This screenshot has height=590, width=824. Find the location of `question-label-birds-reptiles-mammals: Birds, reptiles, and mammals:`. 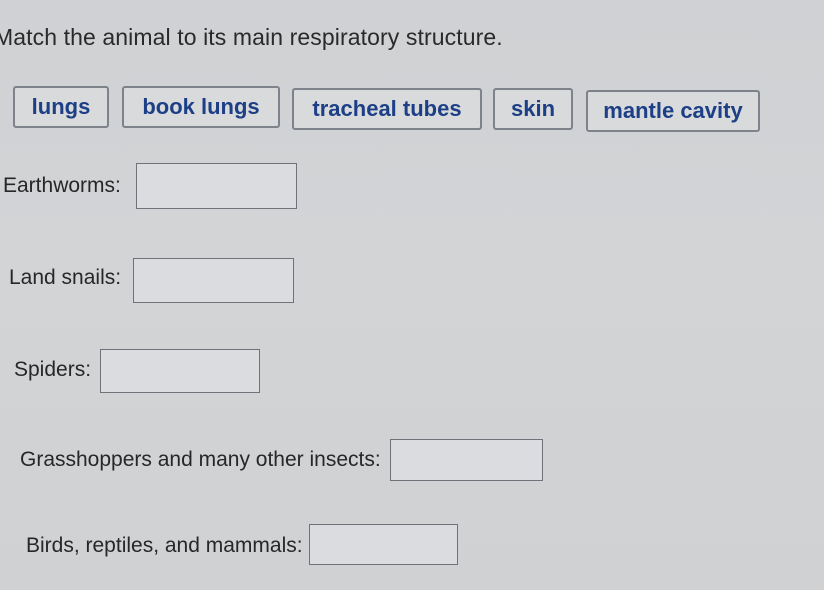

question-label-birds-reptiles-mammals: Birds, reptiles, and mammals: is located at coordinates (164, 545).